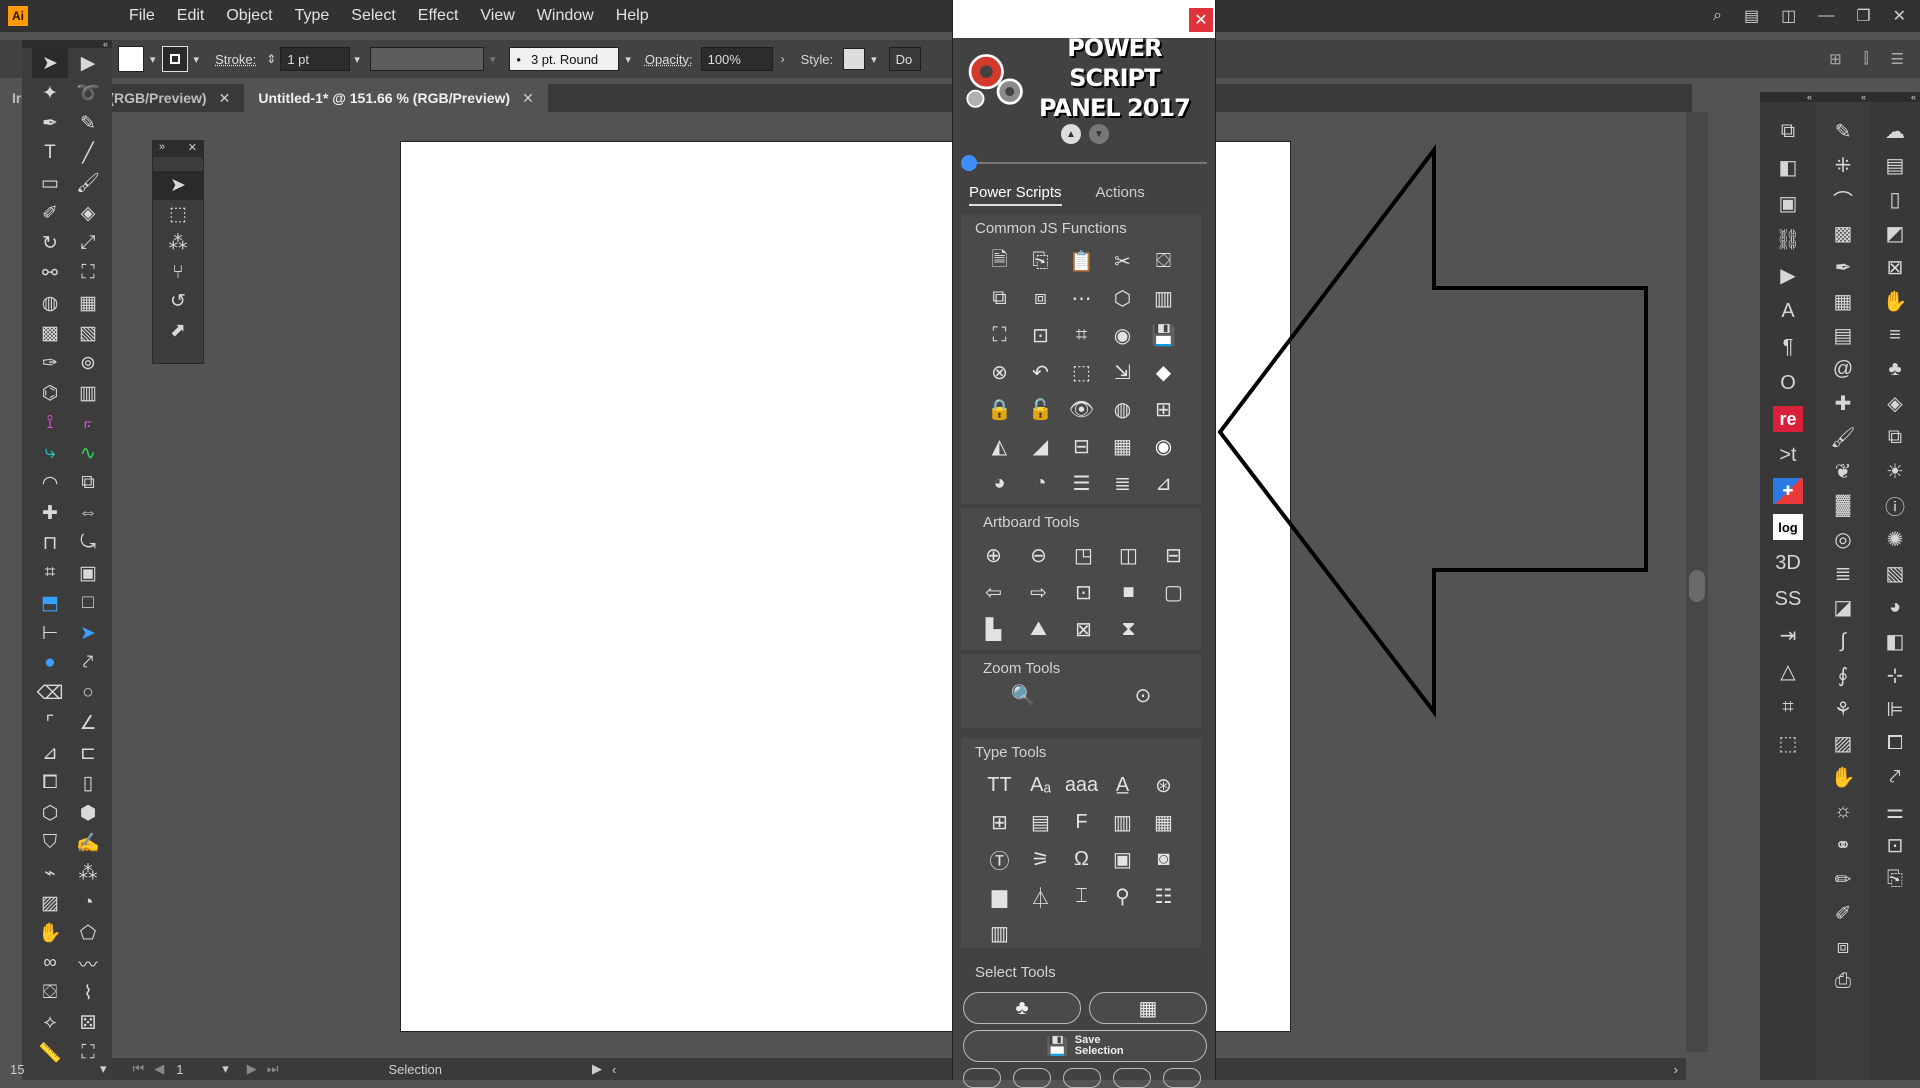 The image size is (1920, 1088). Describe the element at coordinates (1040, 335) in the screenshot. I see `fit-selection-icon: ⊡` at that location.